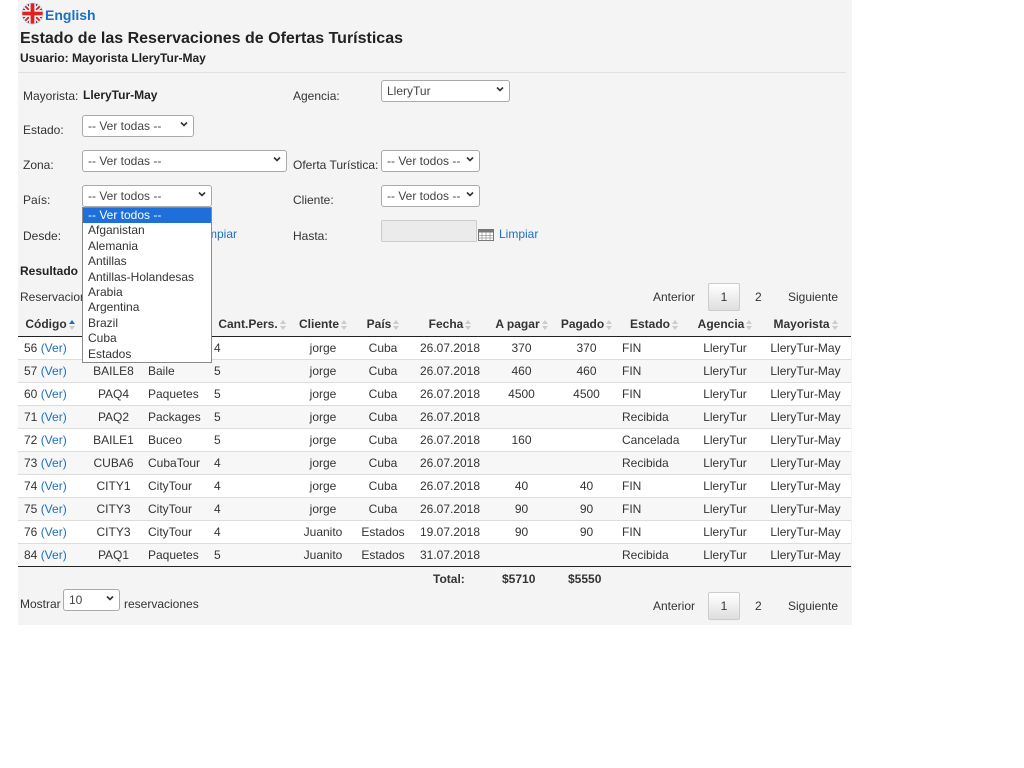 This screenshot has height=768, width=1024. Describe the element at coordinates (724, 297) in the screenshot. I see `pagination-page-1: 1` at that location.